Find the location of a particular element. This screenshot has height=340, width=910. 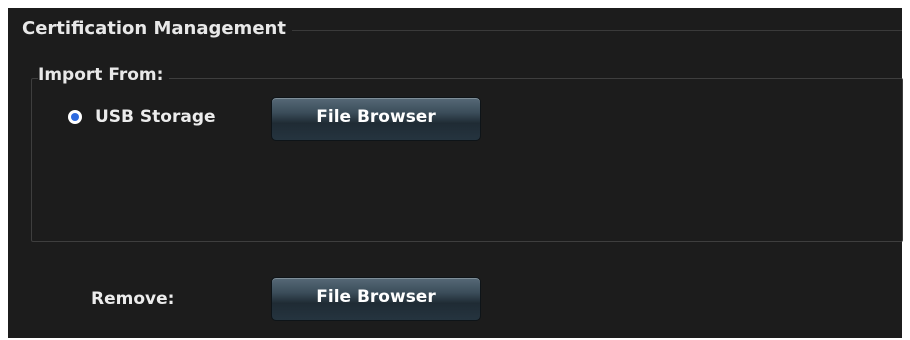

radio-selected-dot is located at coordinates (75, 117).